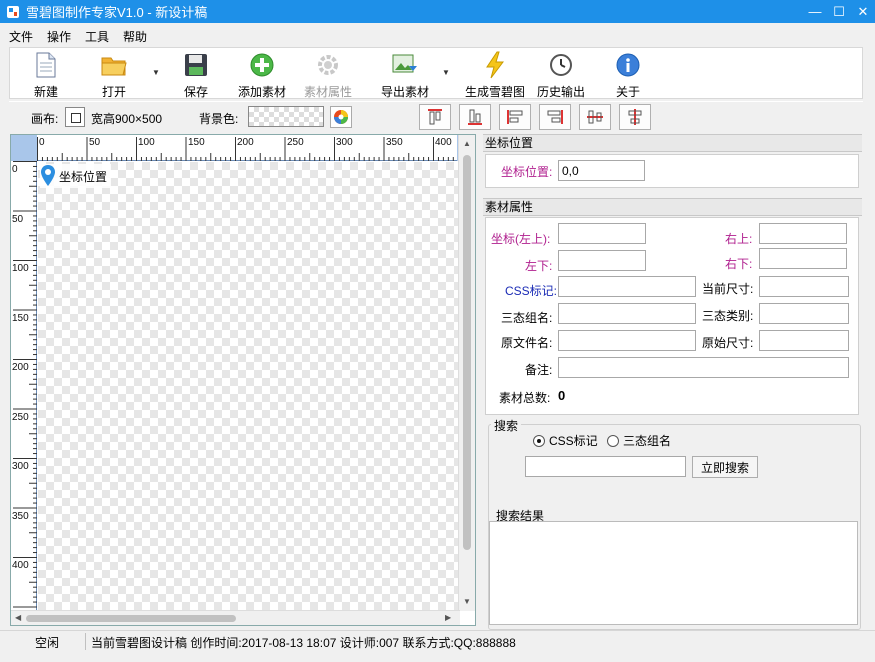 This screenshot has height=662, width=875. I want to click on top-left-label: 坐标(左上):, so click(521, 239).